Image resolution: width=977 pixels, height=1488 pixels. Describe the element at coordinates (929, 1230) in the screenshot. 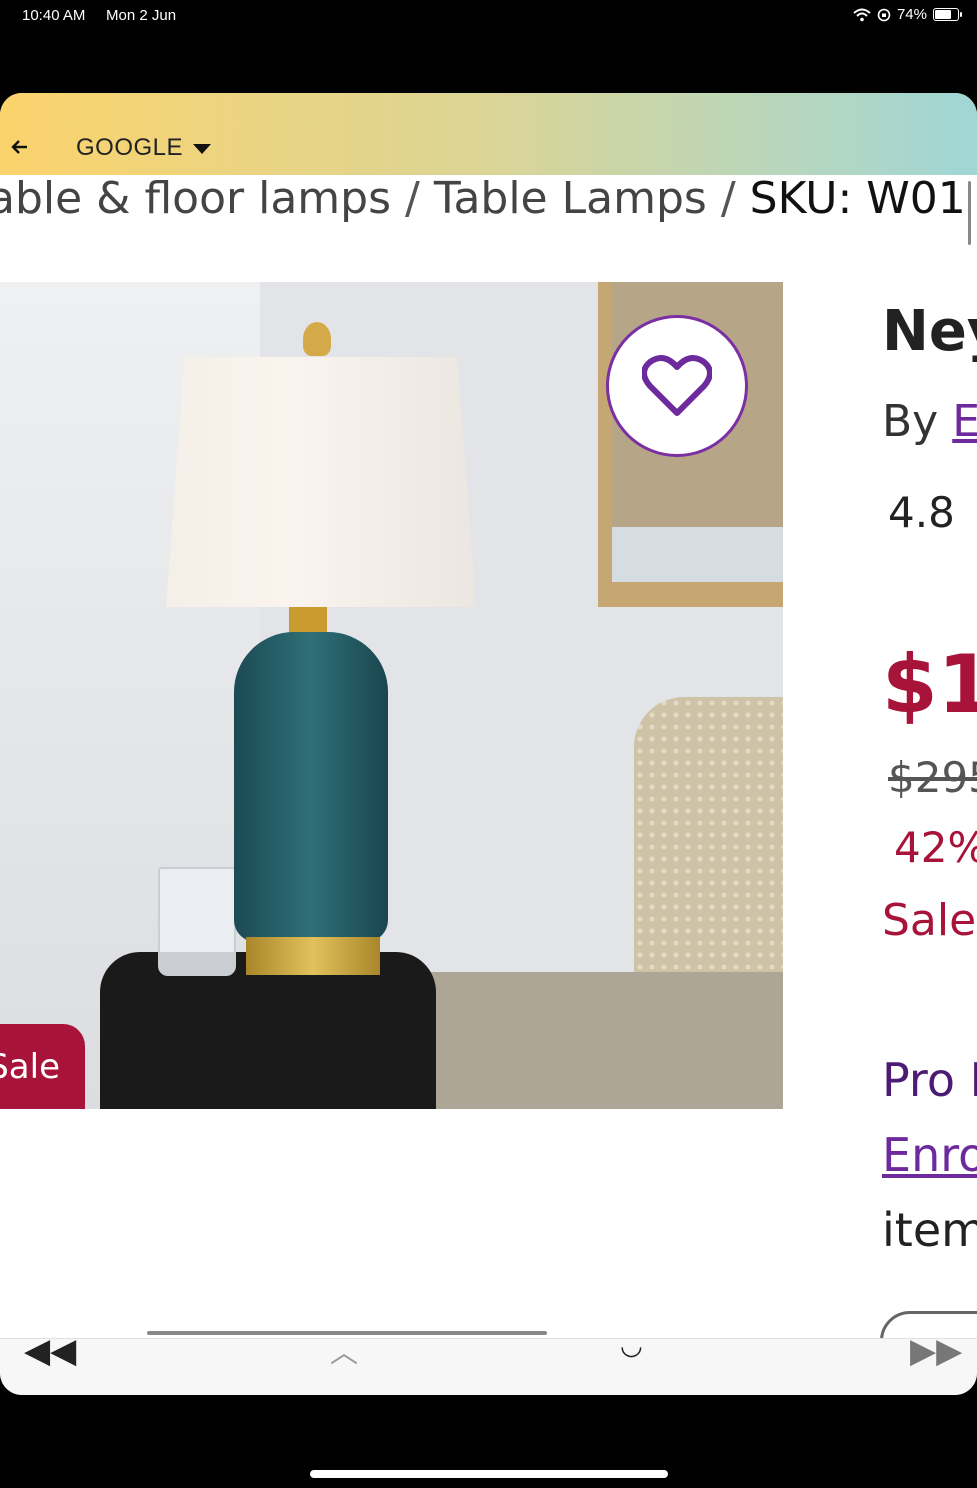

I see `items-text: item` at that location.